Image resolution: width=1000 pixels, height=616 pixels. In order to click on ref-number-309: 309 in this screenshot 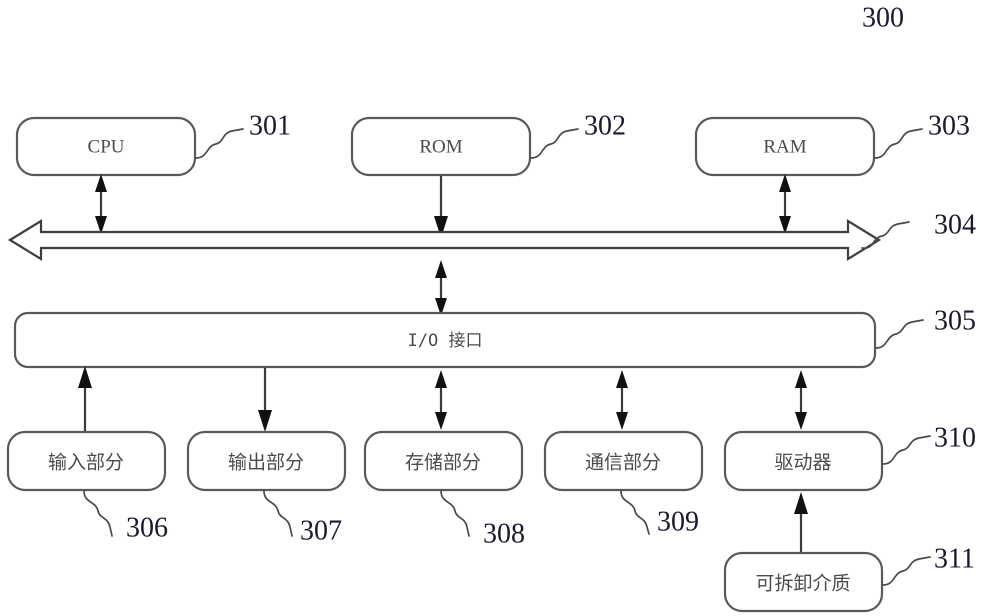, I will do `click(678, 521)`.